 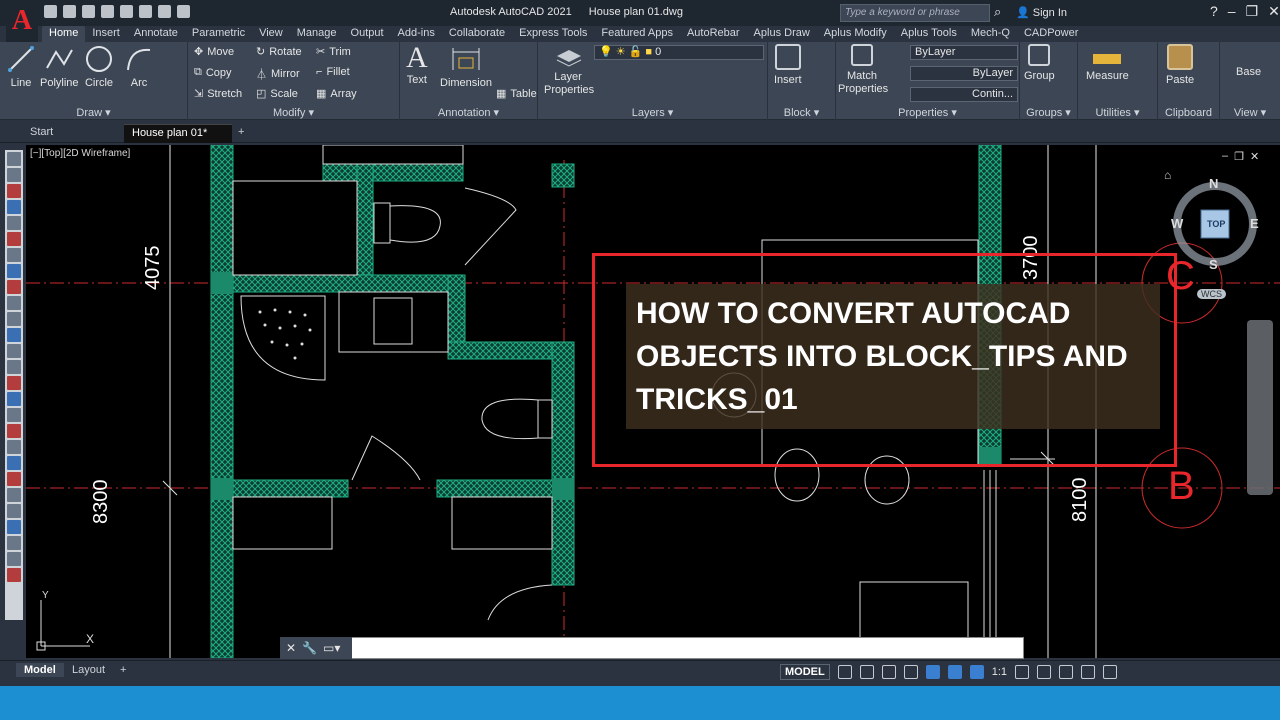 What do you see at coordinates (50, 11) in the screenshot?
I see `new-file-icon` at bounding box center [50, 11].